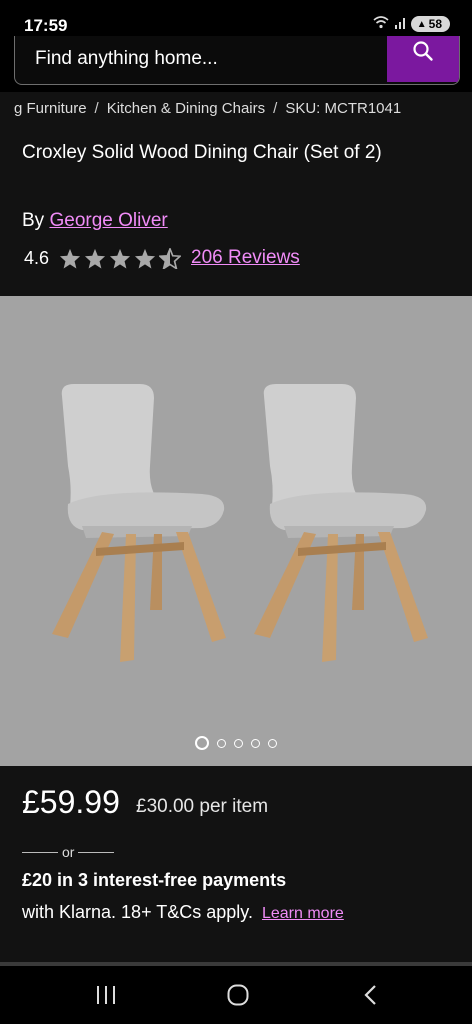  Describe the element at coordinates (137, 912) in the screenshot. I see `klarna-terms-text: with Klarna. 18+ T&Cs apply.` at that location.